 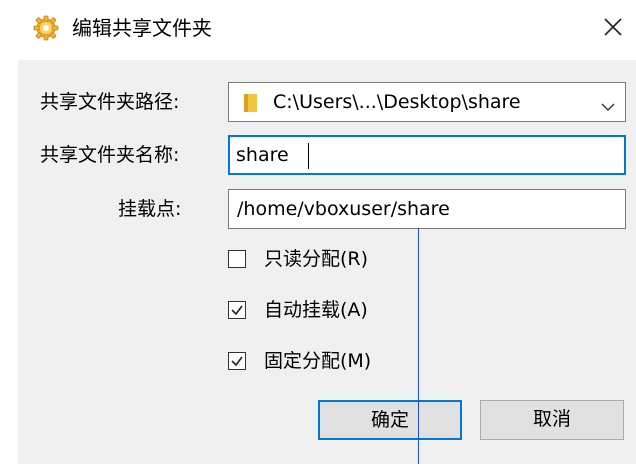 I want to click on path-value: C:\Users\...\Desktop\share, so click(x=397, y=102).